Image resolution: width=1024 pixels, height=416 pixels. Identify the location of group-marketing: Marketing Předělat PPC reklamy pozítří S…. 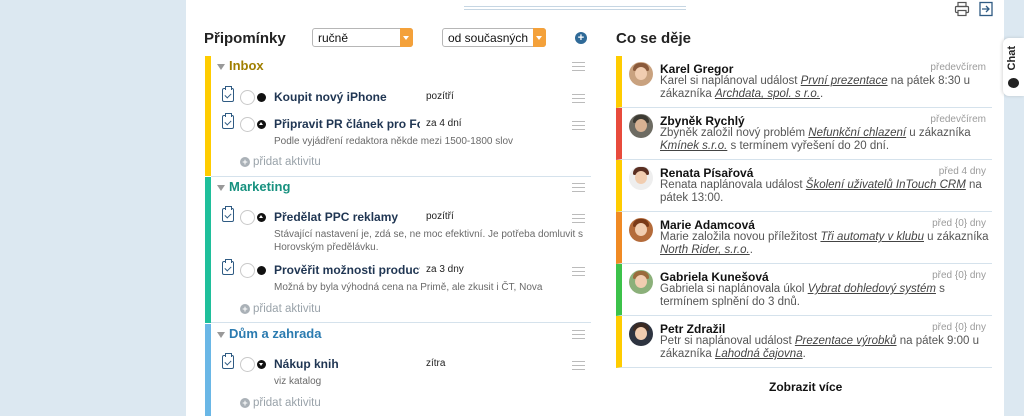
(398, 250).